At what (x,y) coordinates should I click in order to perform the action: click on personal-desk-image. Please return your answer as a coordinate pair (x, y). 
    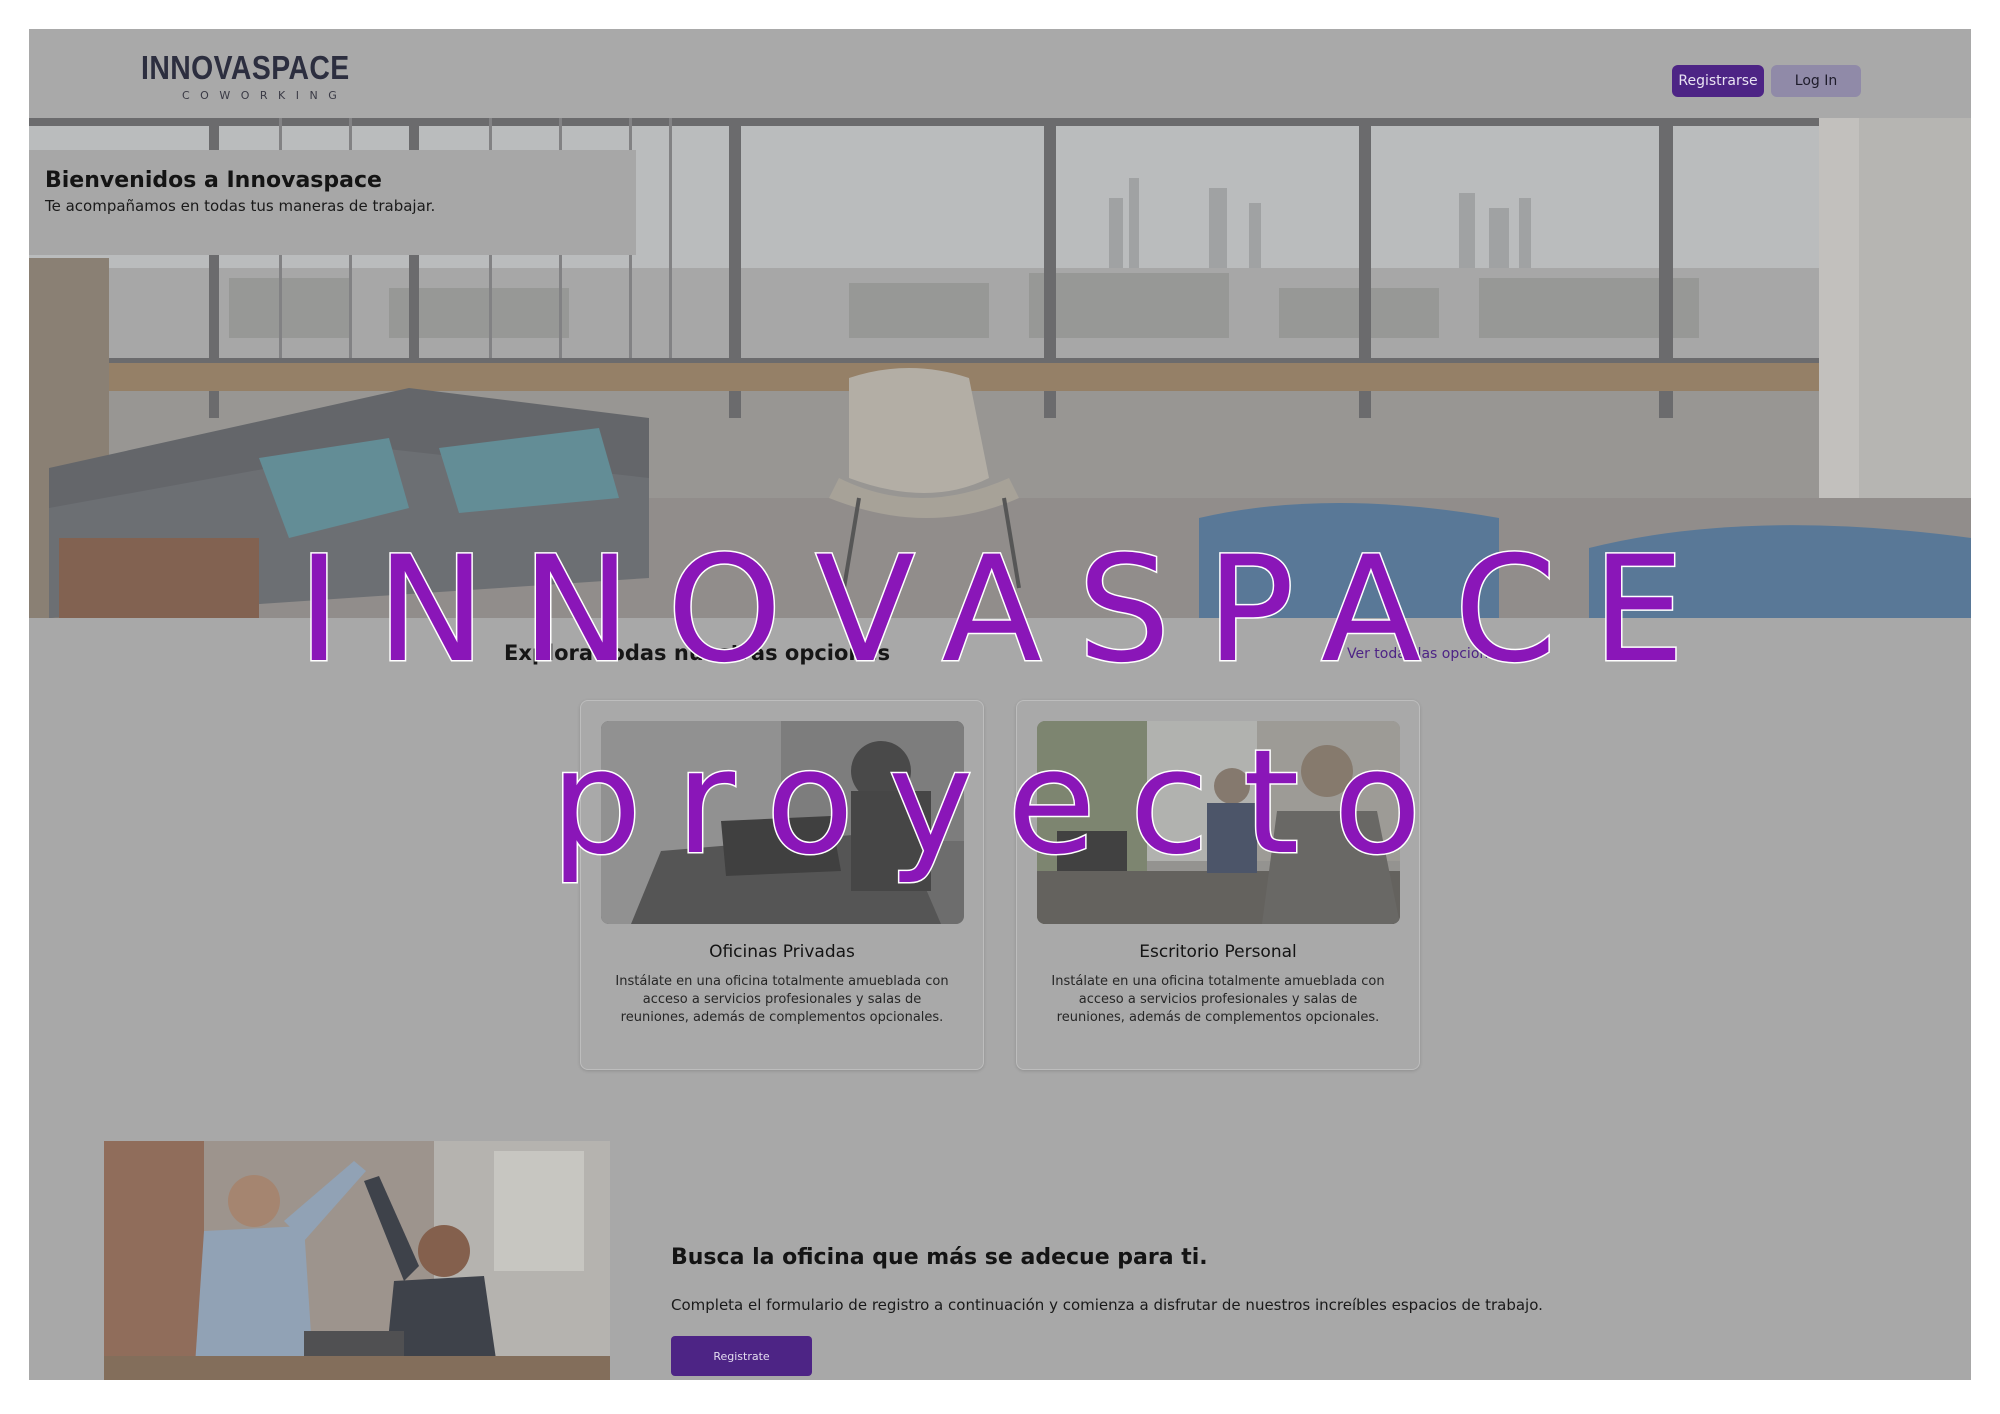
    Looking at the image, I should click on (1218, 822).